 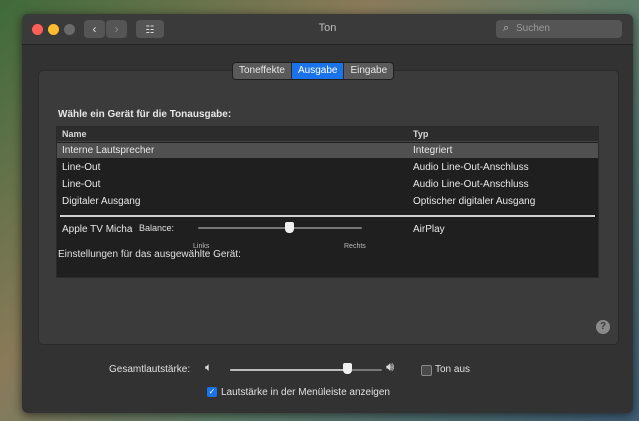 What do you see at coordinates (262, 71) in the screenshot?
I see `tab-toneffekte: Toneffekte` at bounding box center [262, 71].